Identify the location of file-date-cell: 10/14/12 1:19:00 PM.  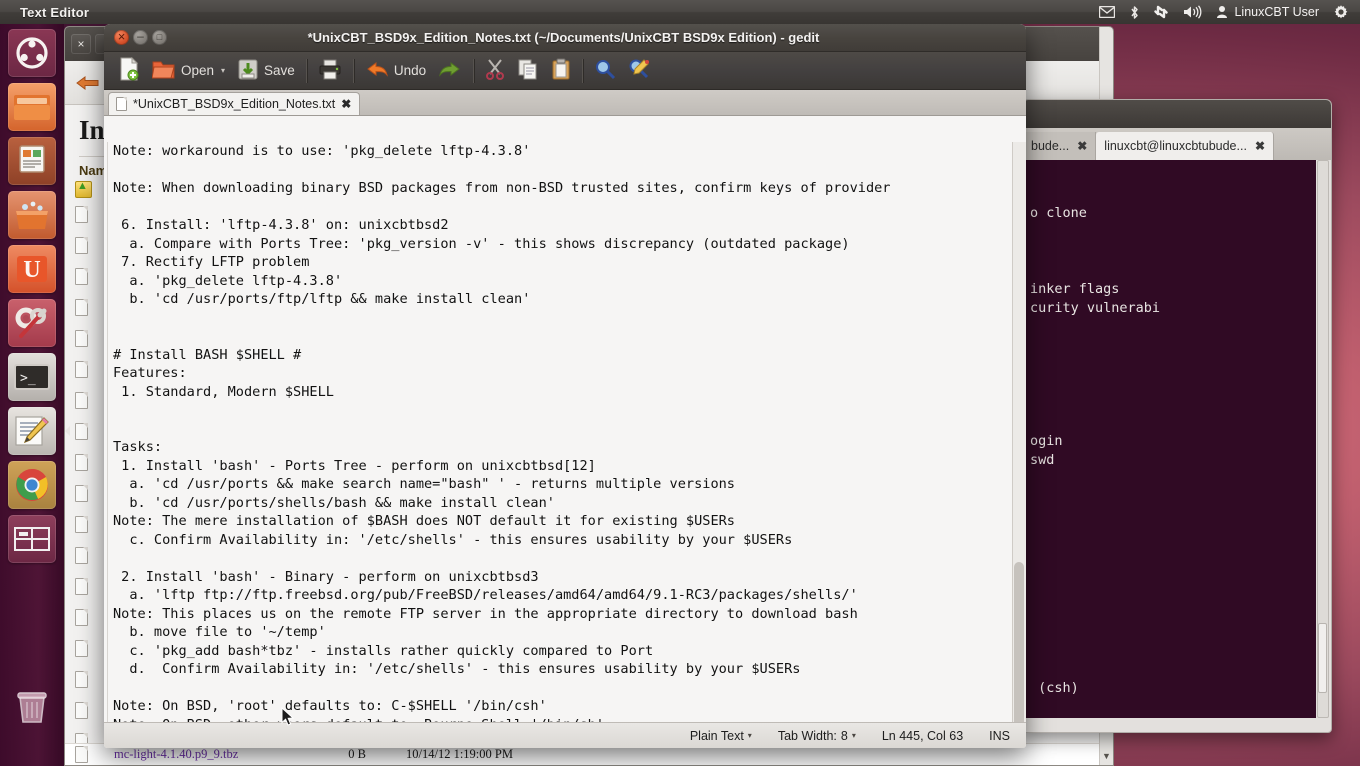
(459, 754).